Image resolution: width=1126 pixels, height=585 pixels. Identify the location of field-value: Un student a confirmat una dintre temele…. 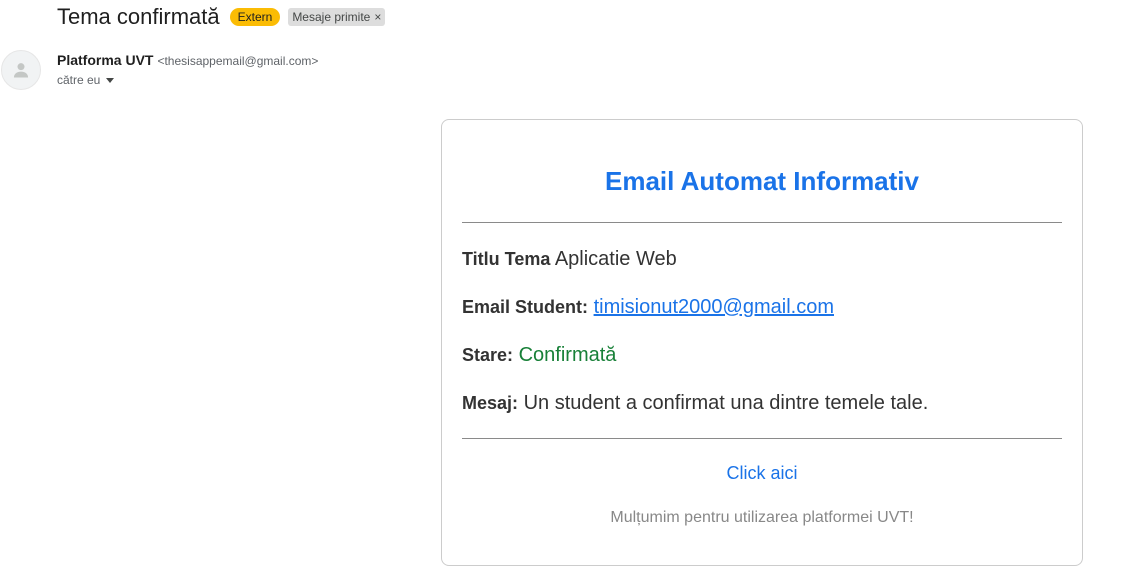
(726, 403).